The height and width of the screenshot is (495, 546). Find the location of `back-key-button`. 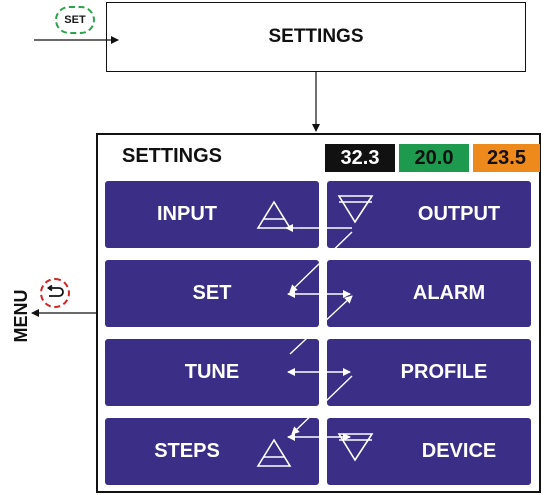

back-key-button is located at coordinates (55, 293).